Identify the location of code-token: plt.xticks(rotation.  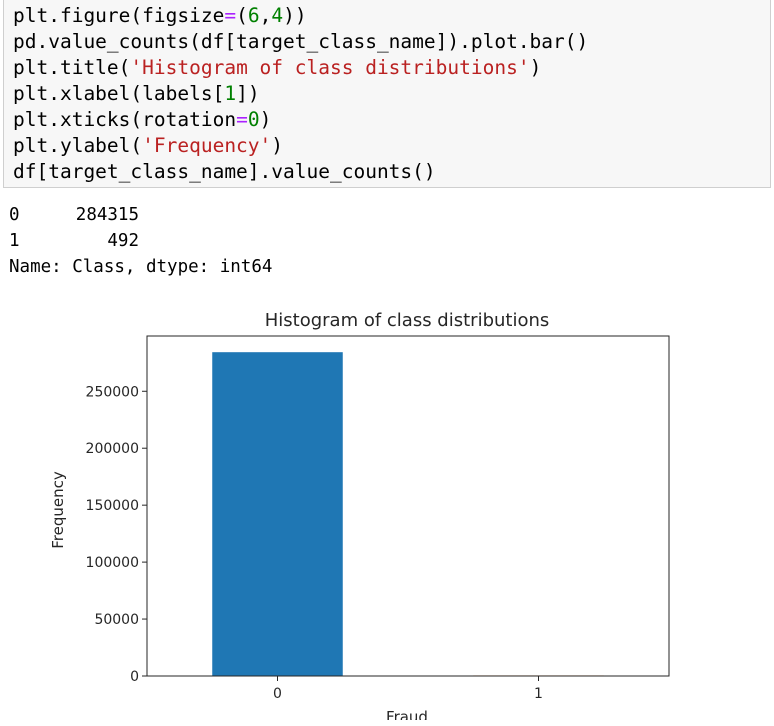
(125, 119).